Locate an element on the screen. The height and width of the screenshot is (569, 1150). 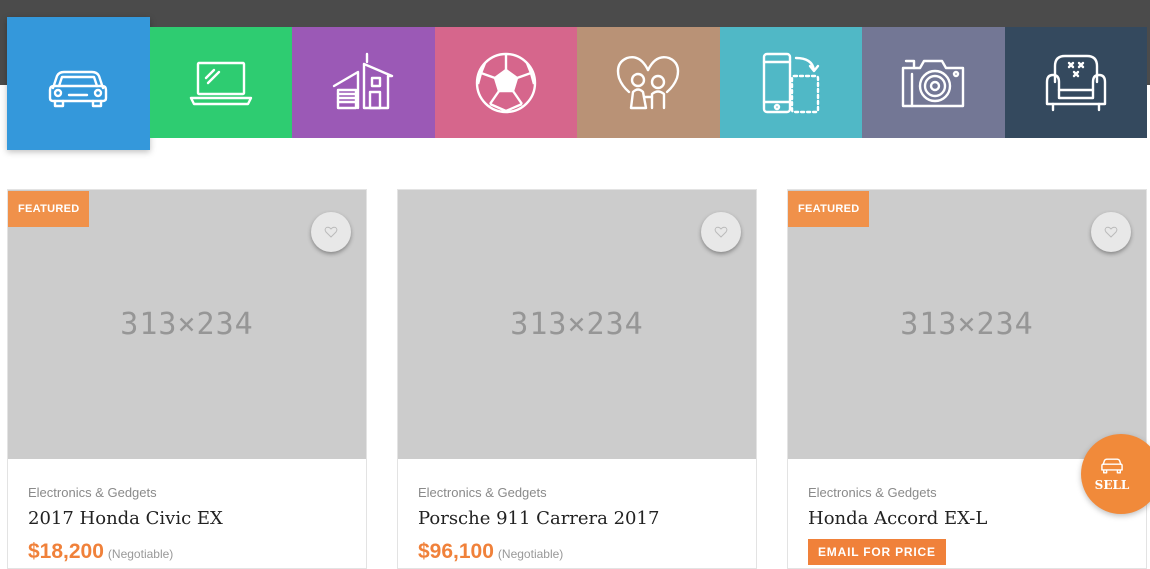
camera-icon is located at coordinates (933, 83).